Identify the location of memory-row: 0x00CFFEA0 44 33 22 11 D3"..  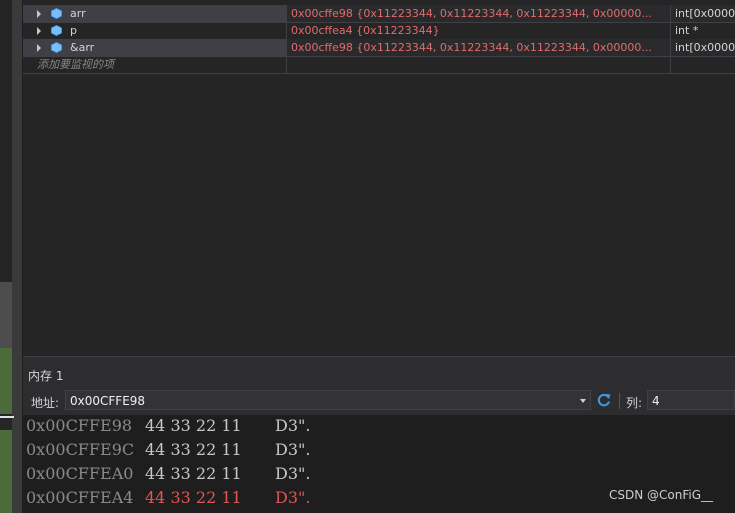
(168, 474).